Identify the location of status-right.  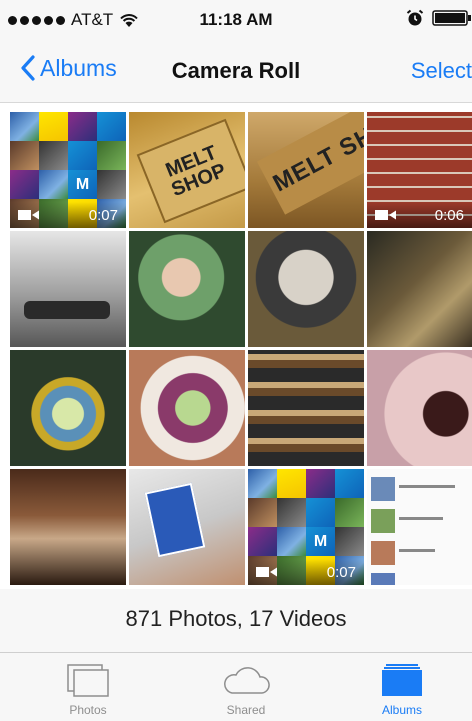
(439, 18).